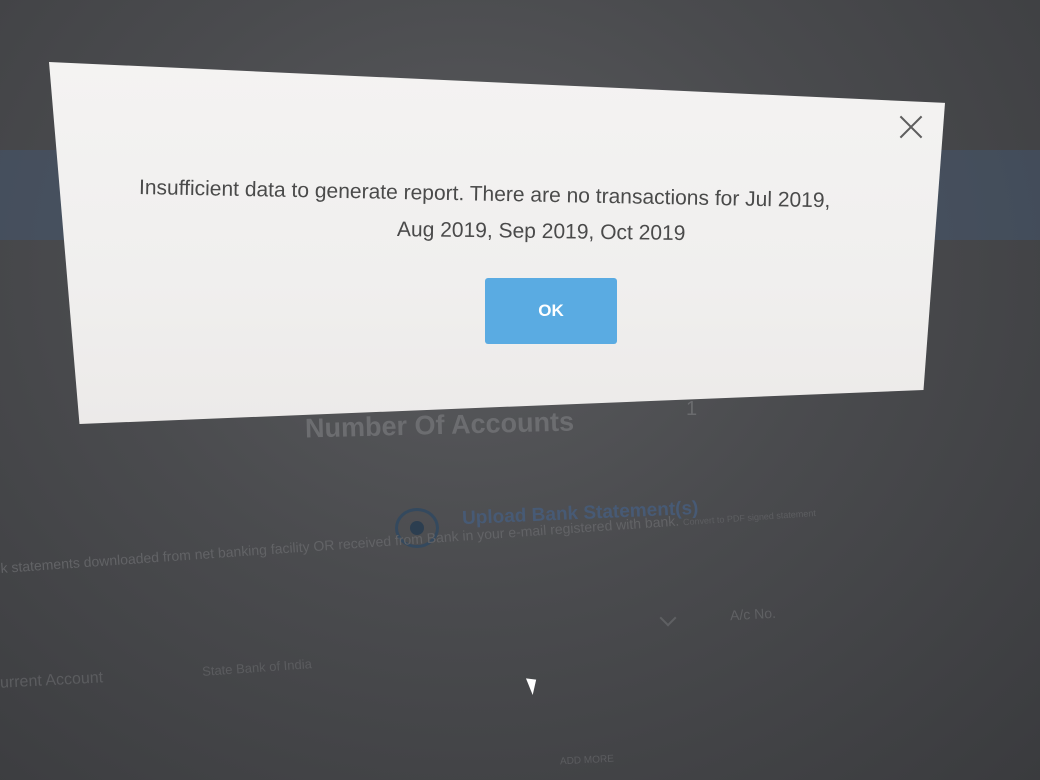 The height and width of the screenshot is (780, 1040). Describe the element at coordinates (668, 618) in the screenshot. I see `chevron-down-icon` at that location.